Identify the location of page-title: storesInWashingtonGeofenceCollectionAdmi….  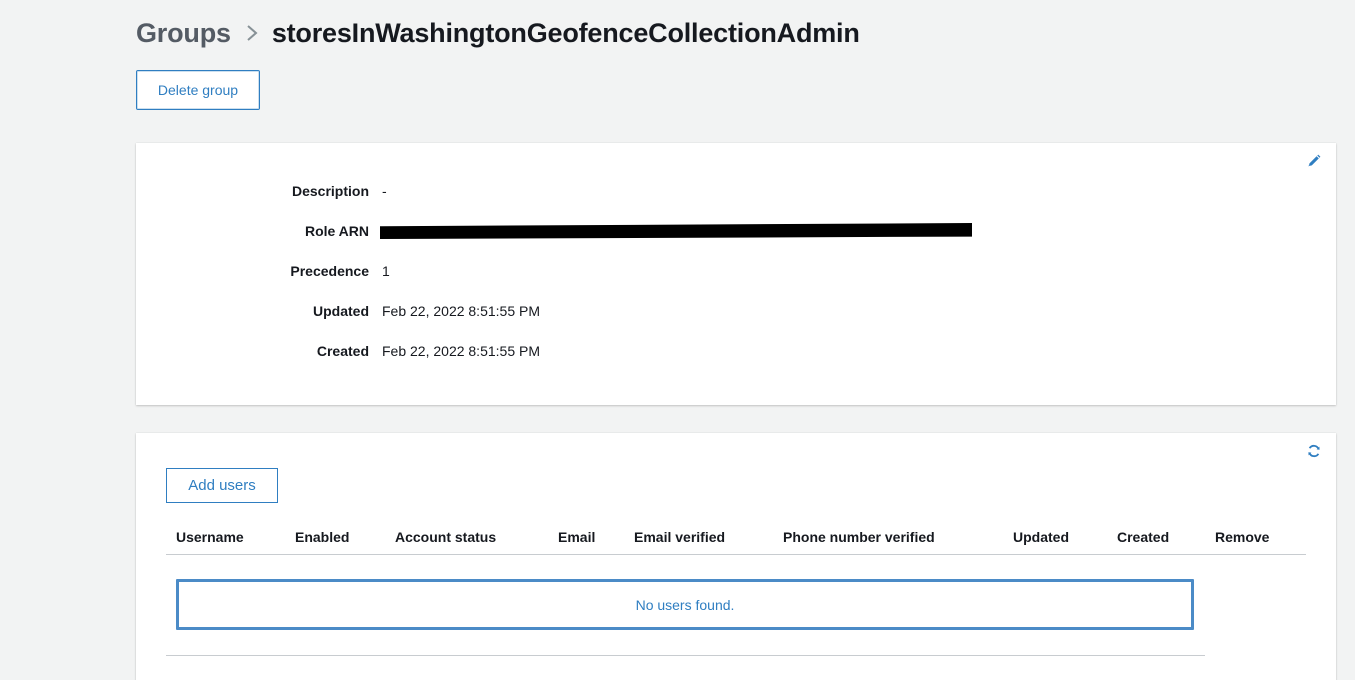
(565, 32).